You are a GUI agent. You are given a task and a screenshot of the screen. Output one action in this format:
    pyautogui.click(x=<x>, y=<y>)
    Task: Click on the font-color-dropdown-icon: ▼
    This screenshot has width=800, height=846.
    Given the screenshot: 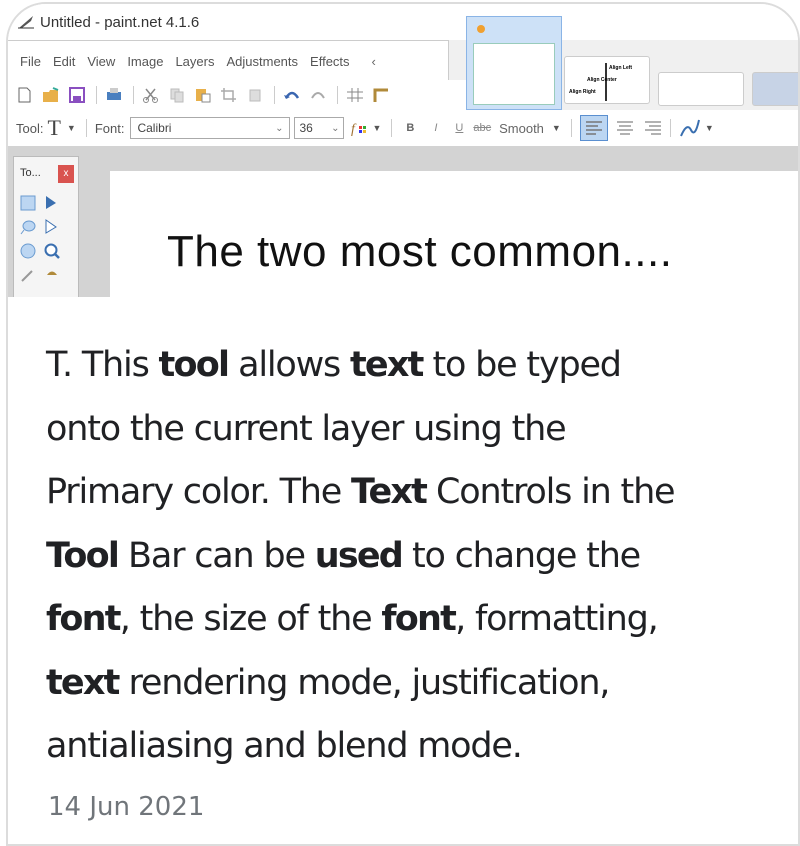 What is the action you would take?
    pyautogui.click(x=376, y=128)
    